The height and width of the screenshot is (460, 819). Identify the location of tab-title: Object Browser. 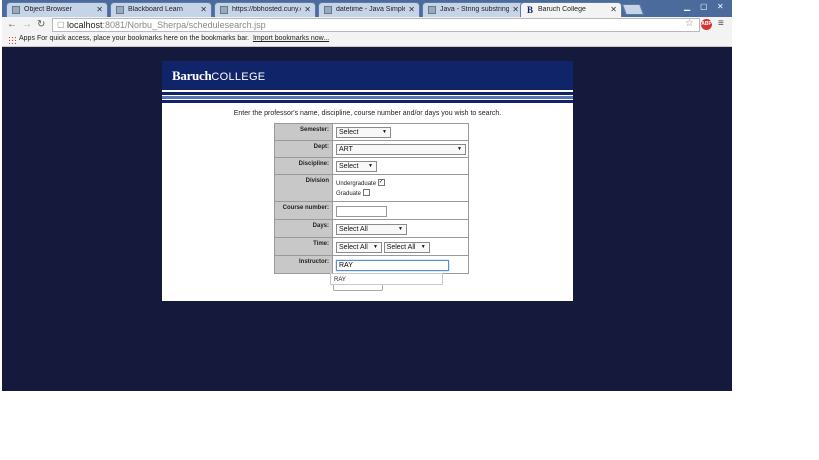
(48, 9).